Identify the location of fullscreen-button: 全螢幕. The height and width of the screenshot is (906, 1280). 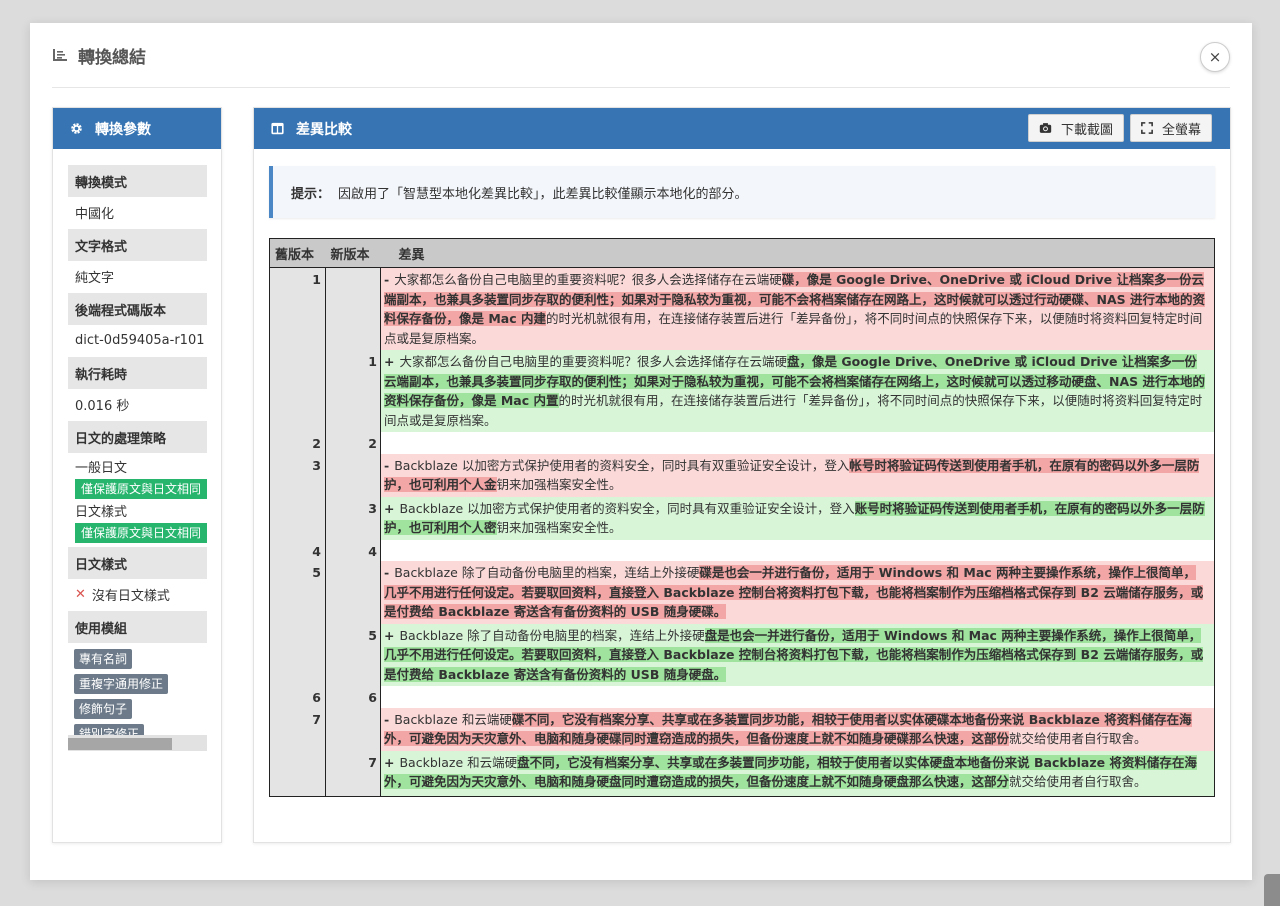
(1171, 128).